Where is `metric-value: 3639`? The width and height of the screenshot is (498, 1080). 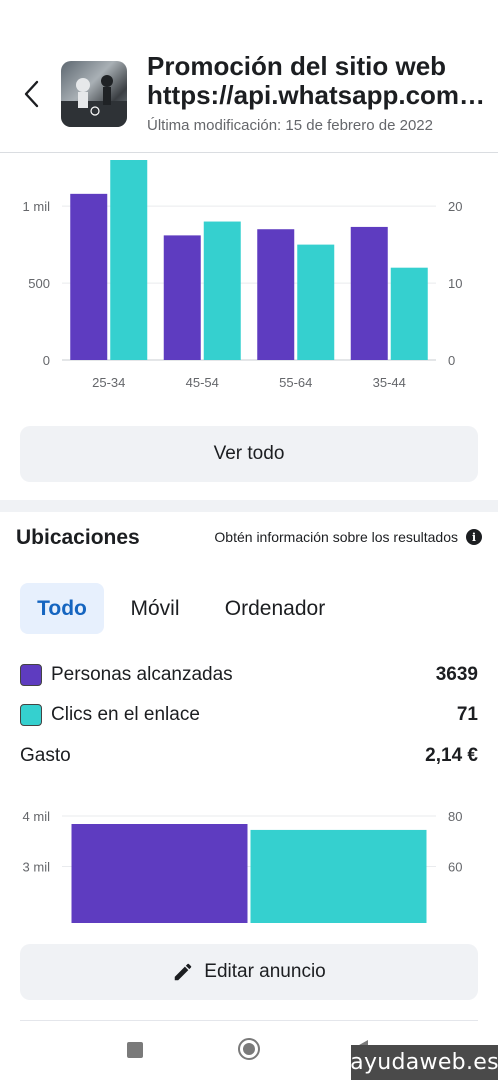
metric-value: 3639 is located at coordinates (456, 674).